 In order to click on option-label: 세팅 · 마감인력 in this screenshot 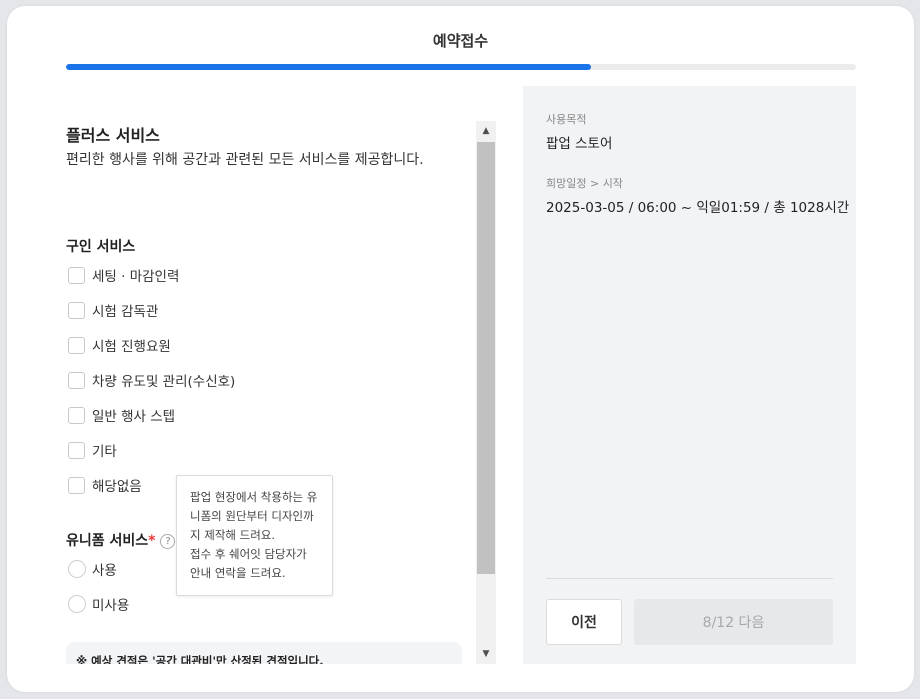, I will do `click(136, 277)`.